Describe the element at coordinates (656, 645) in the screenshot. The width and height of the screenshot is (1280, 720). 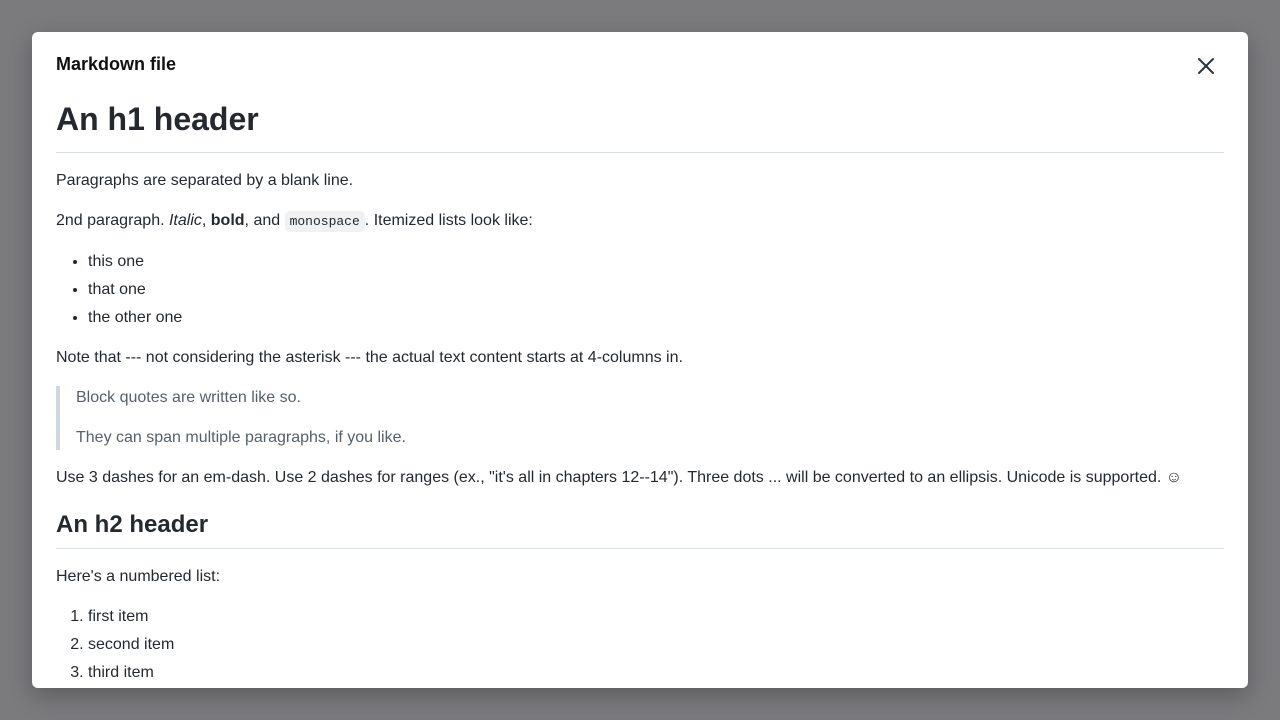
I see `list-item: second item` at that location.